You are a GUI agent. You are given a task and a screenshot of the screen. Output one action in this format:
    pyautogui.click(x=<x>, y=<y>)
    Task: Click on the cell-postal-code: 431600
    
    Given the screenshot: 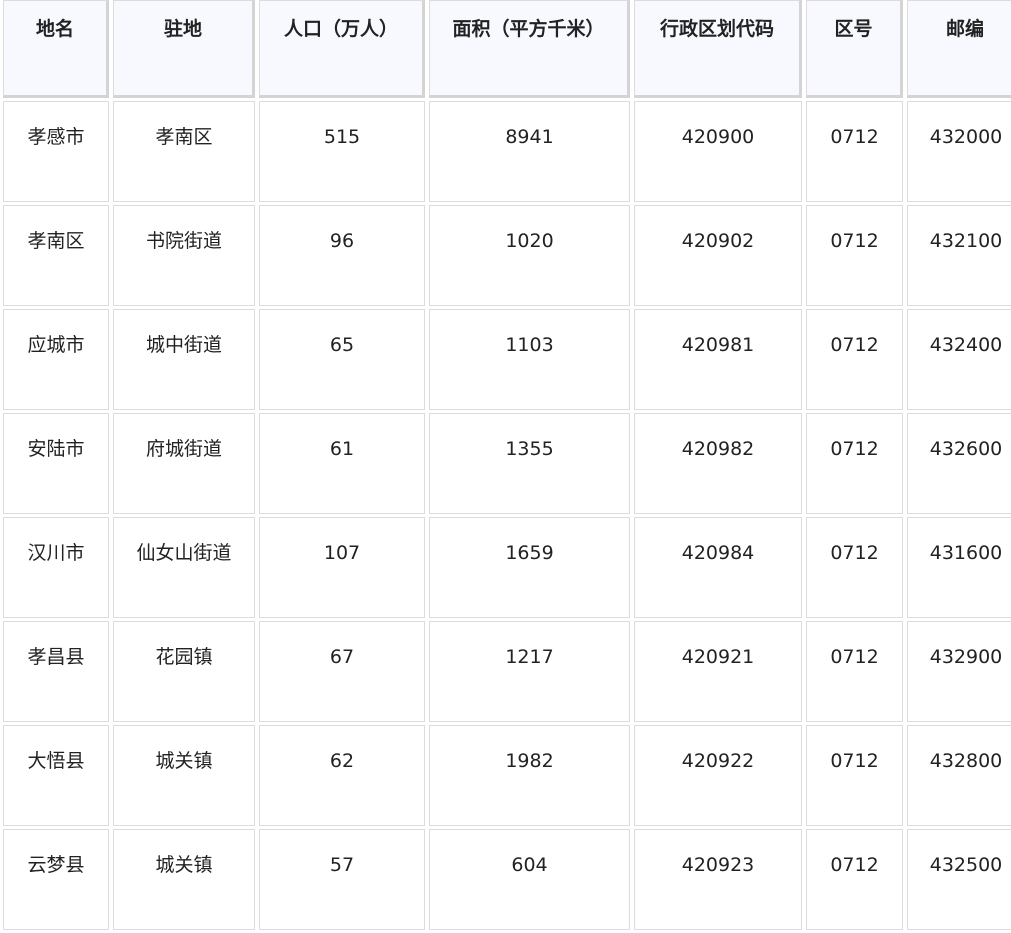 What is the action you would take?
    pyautogui.click(x=959, y=567)
    